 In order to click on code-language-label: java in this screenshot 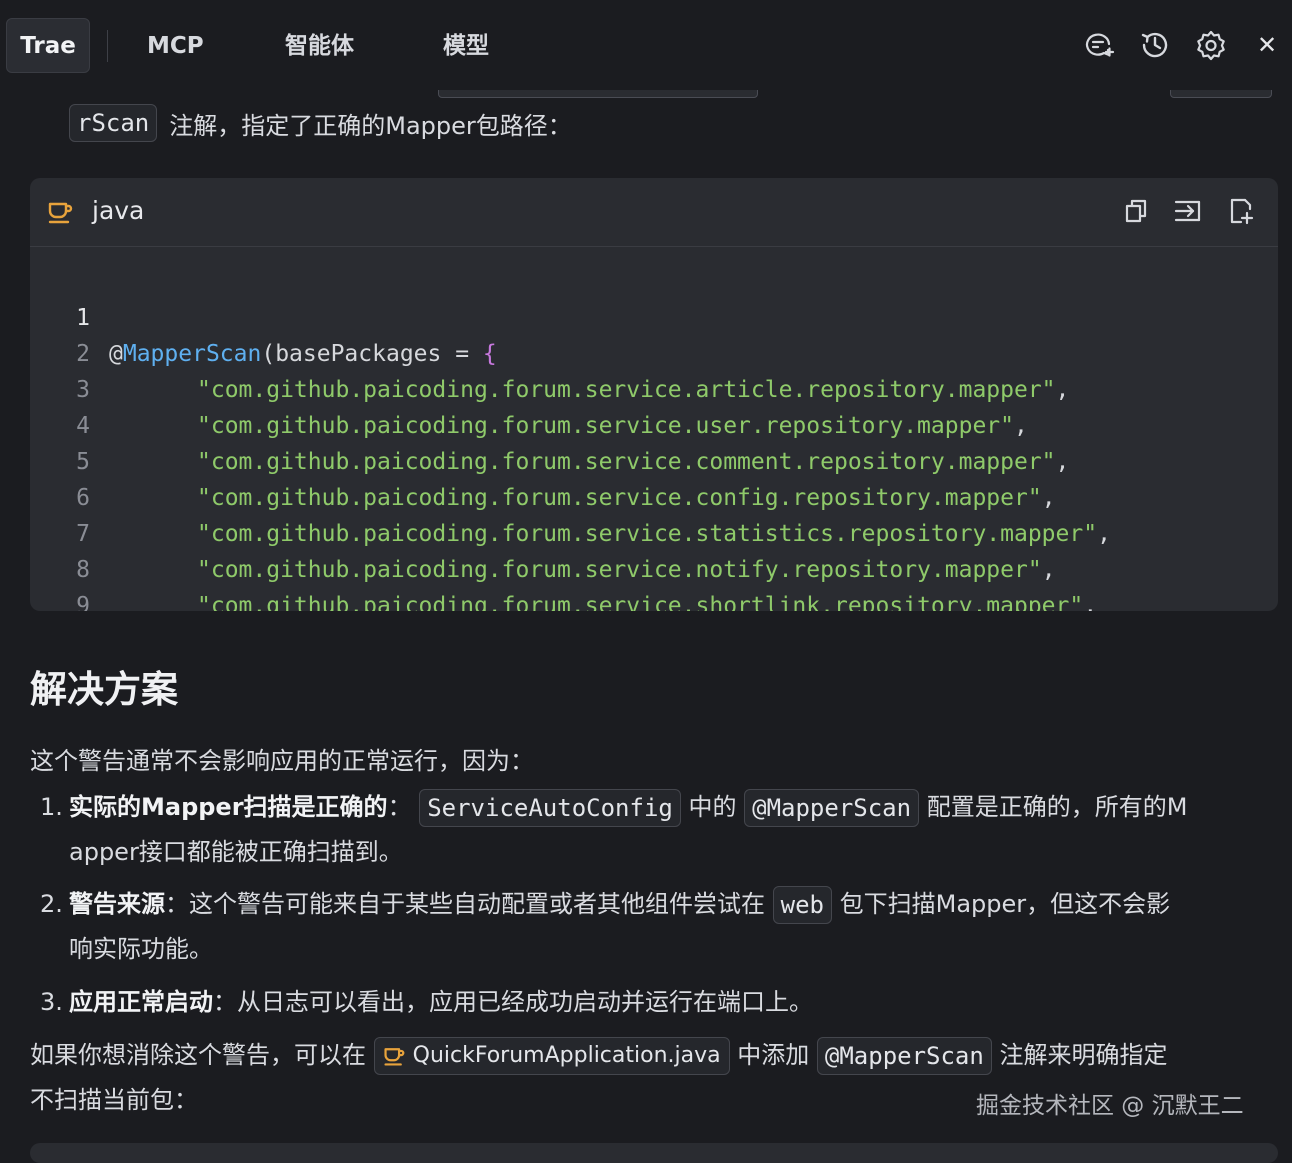, I will do `click(118, 210)`.